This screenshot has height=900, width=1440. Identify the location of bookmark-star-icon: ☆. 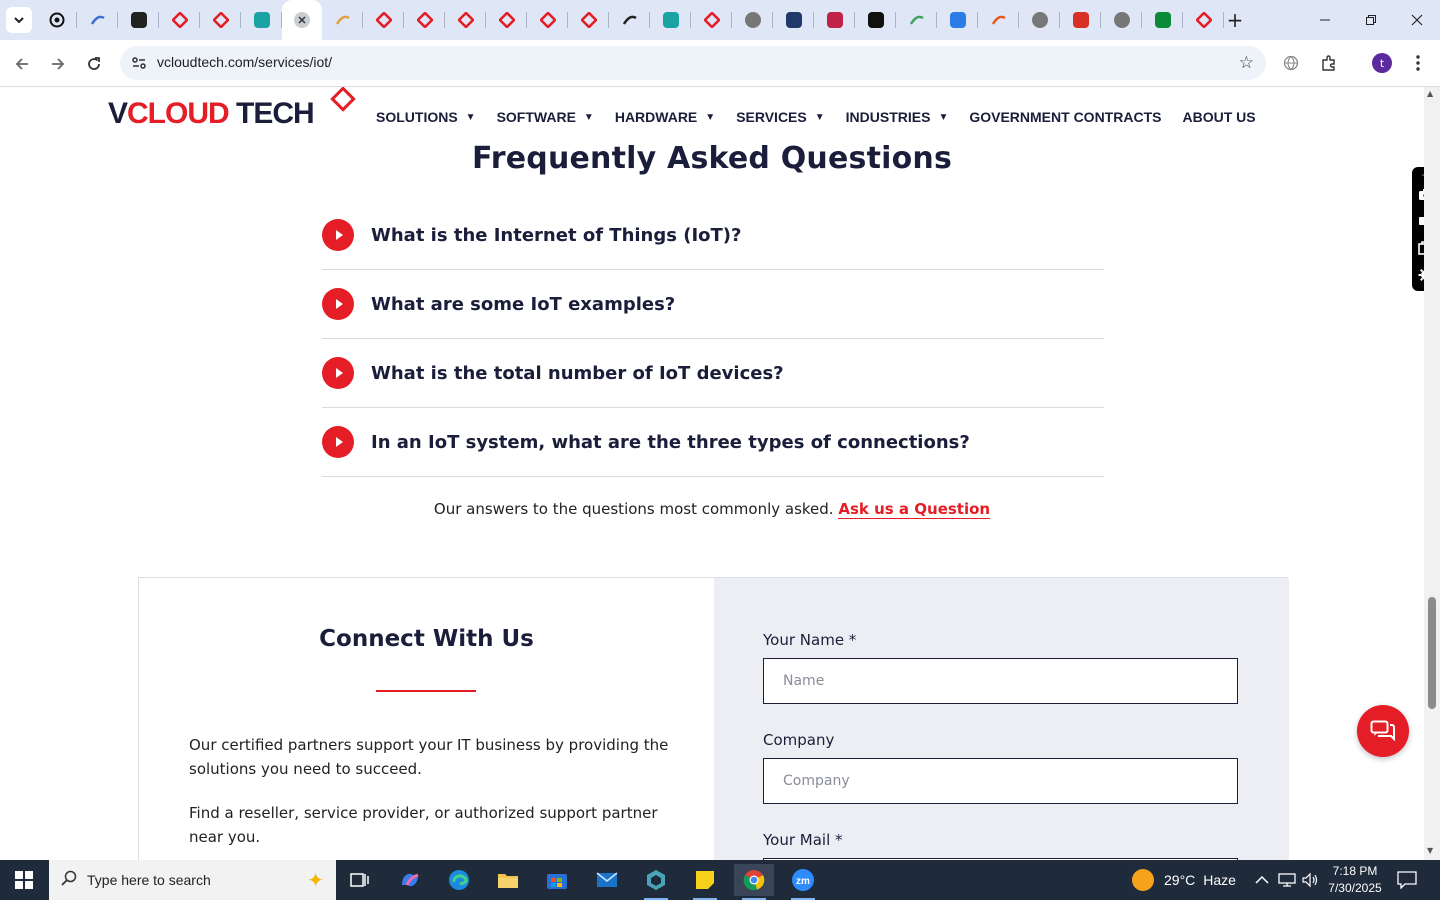
(1246, 63).